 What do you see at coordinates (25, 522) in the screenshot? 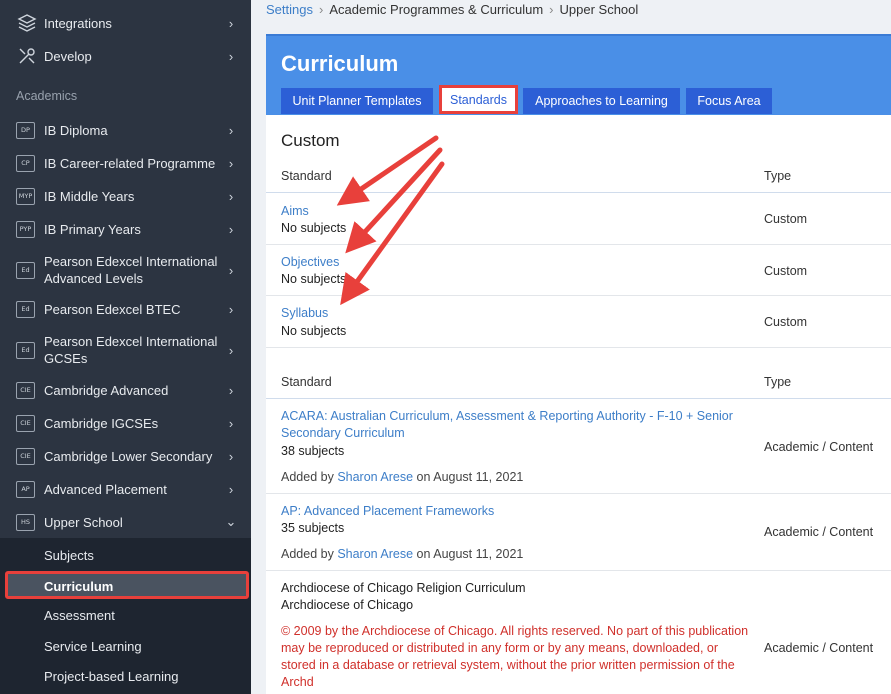
I see `hs-badge-icon: HS` at bounding box center [25, 522].